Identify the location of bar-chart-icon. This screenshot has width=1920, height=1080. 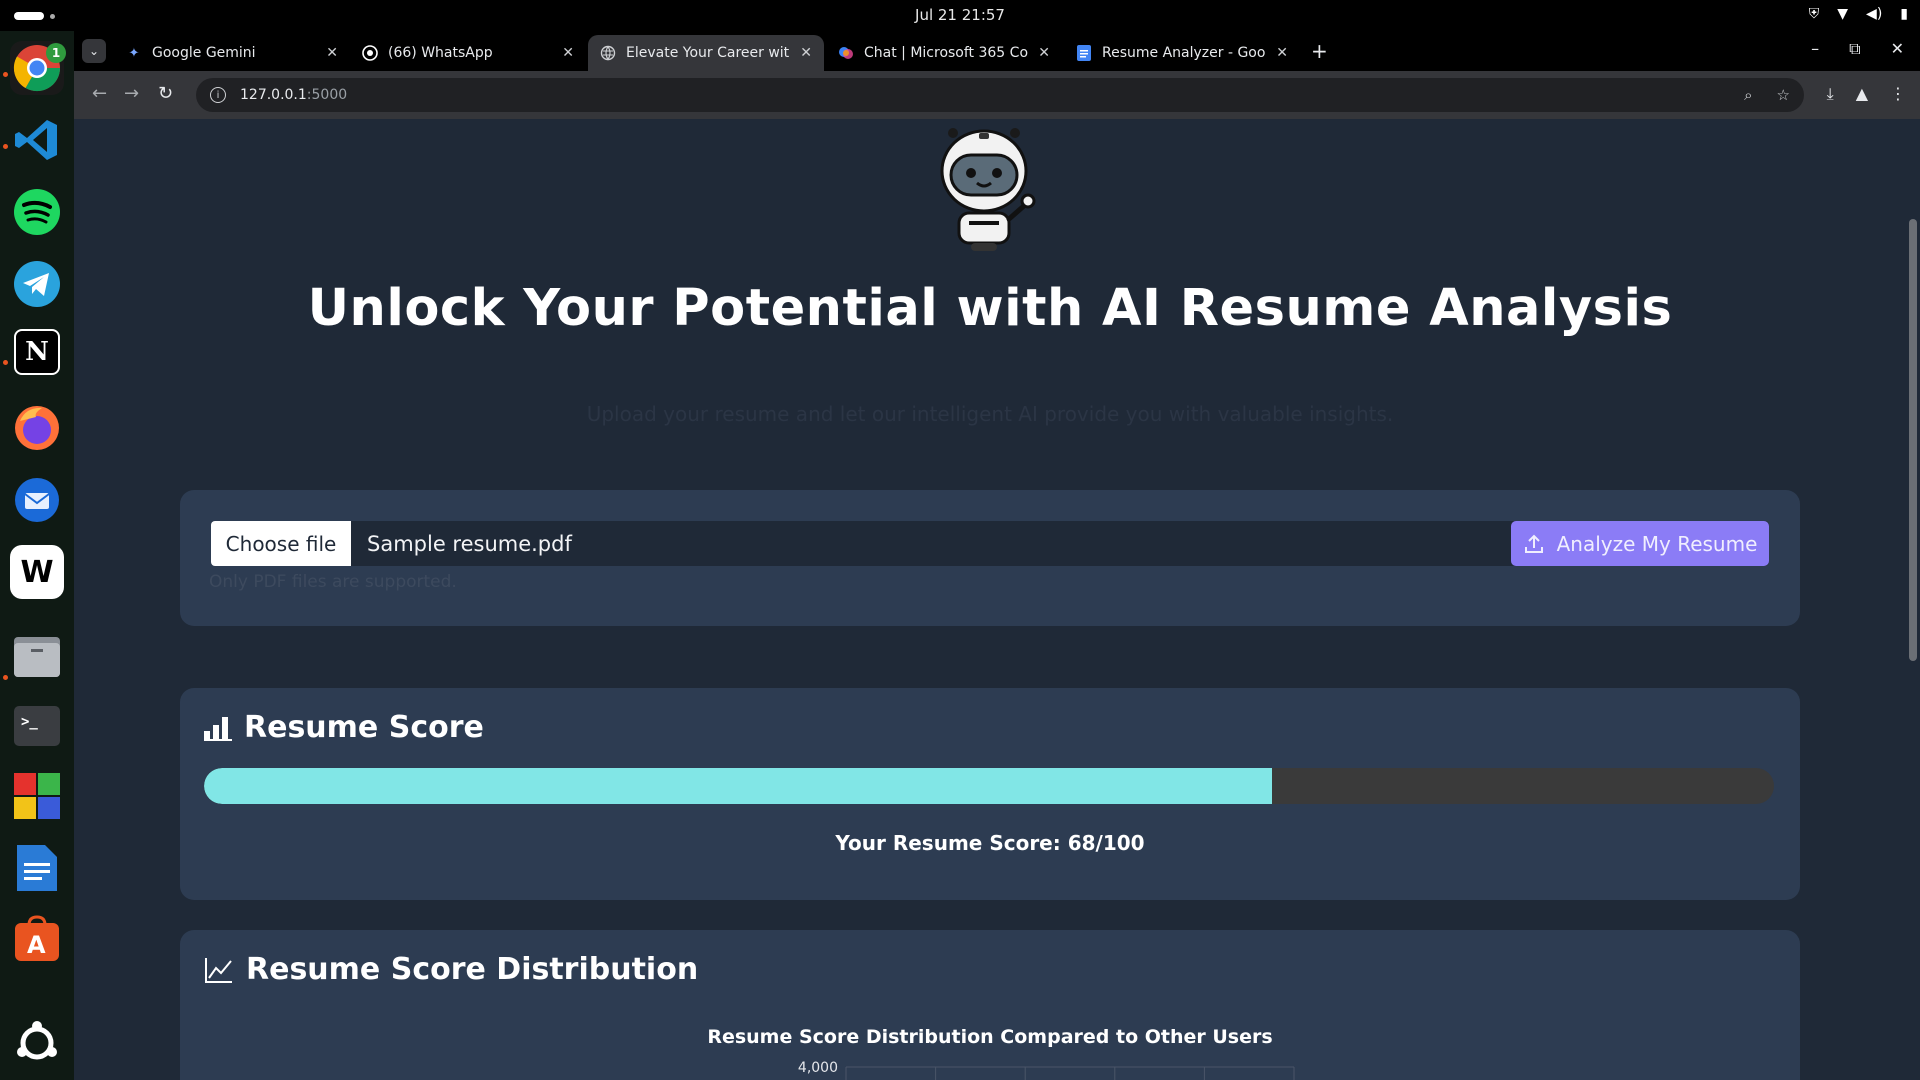
(218, 728).